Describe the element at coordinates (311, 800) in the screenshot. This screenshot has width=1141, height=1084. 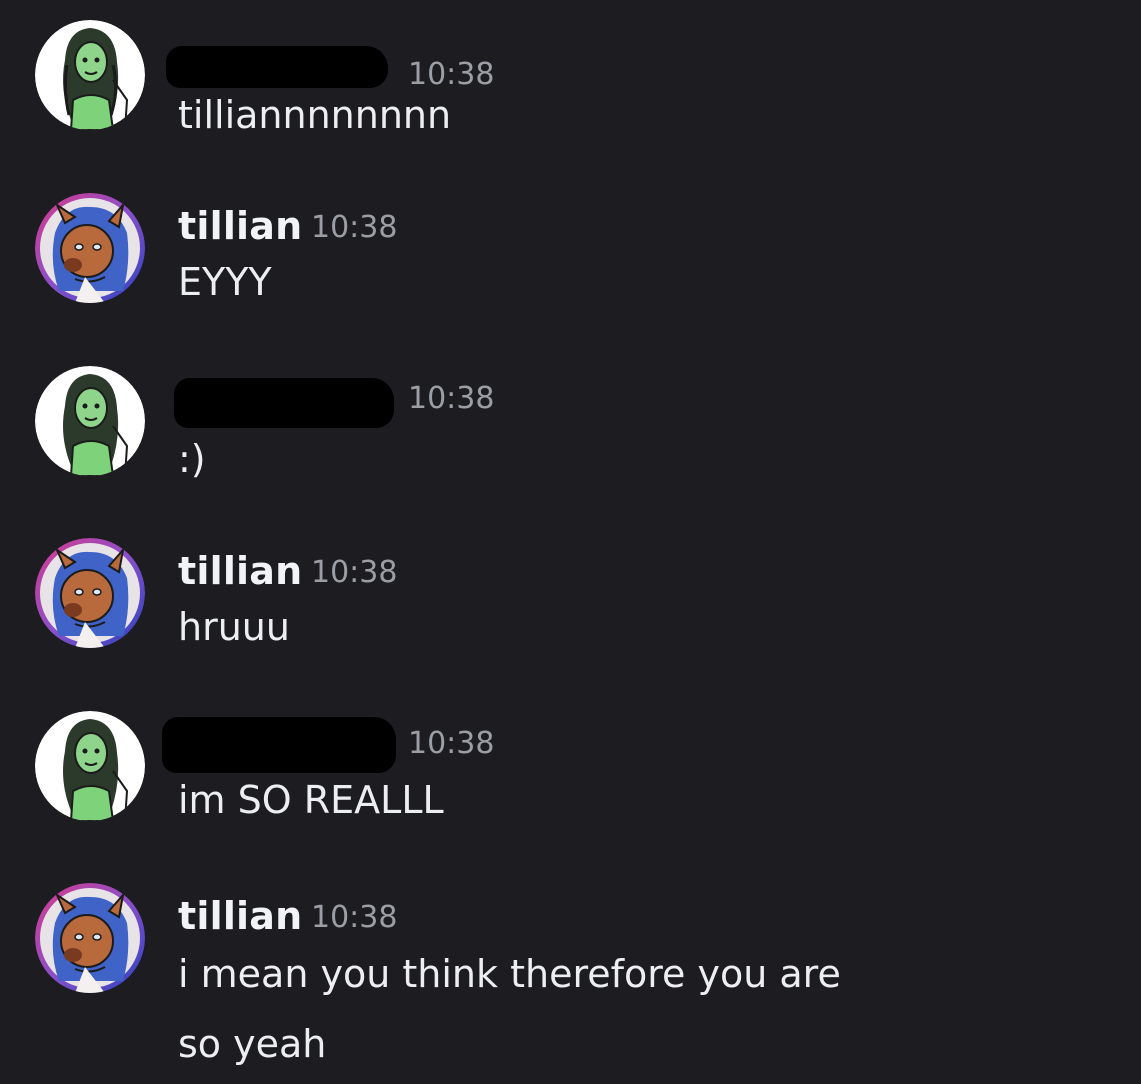
I see `message-text: im SO REALLL` at that location.